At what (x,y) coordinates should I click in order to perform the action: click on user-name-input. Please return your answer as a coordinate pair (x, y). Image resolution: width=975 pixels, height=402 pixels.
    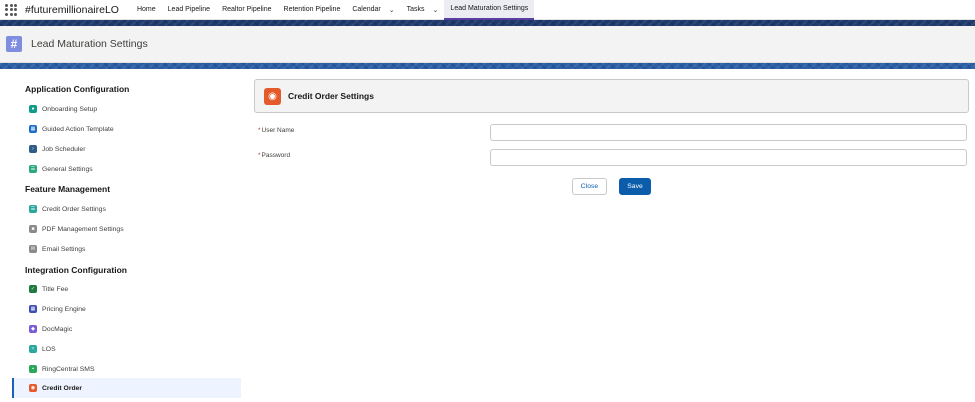
    Looking at the image, I should click on (728, 132).